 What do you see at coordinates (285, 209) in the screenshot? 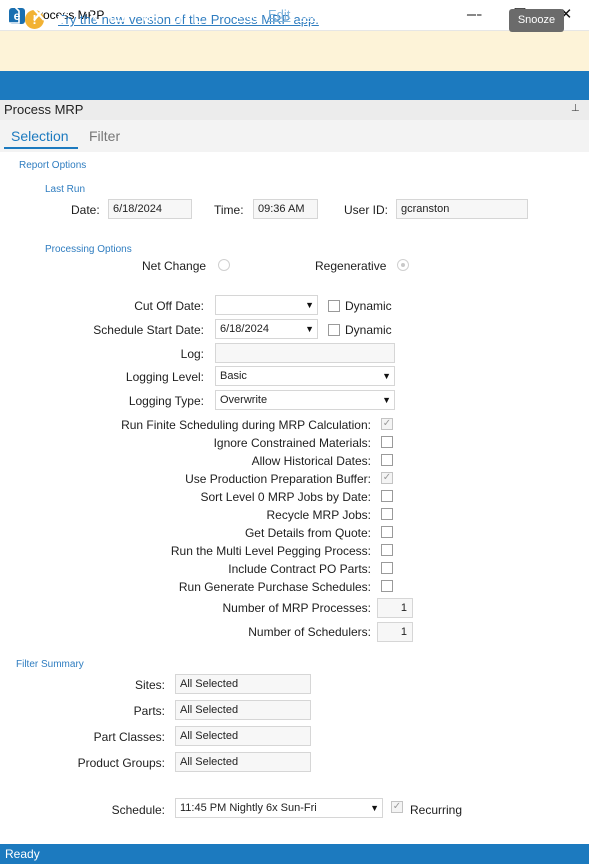
I see `last-run-time-field: 09:36 AM` at bounding box center [285, 209].